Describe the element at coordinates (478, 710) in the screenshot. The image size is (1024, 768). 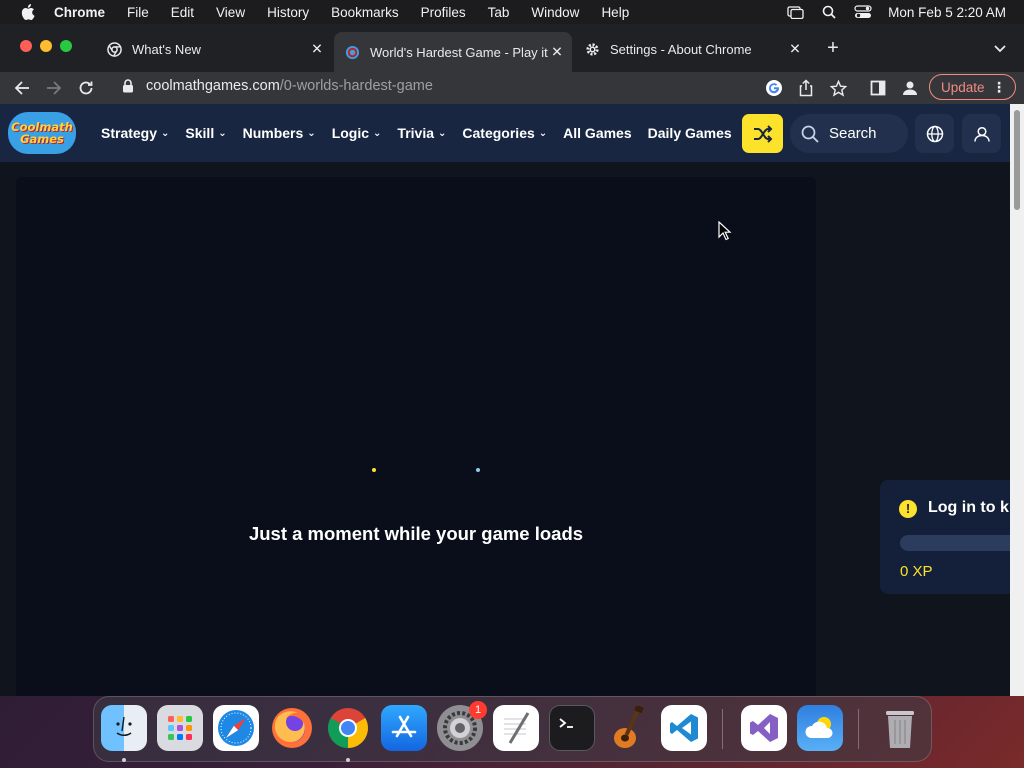
I see `notification-badge: 1` at that location.